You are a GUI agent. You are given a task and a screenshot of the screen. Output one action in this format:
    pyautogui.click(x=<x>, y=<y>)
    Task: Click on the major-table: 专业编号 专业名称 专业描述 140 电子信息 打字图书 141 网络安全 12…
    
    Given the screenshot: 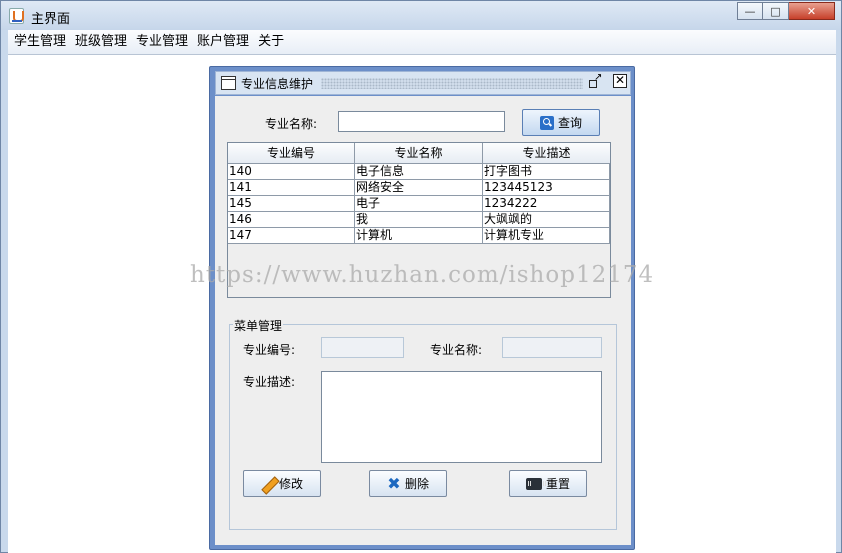 What is the action you would take?
    pyautogui.click(x=419, y=220)
    